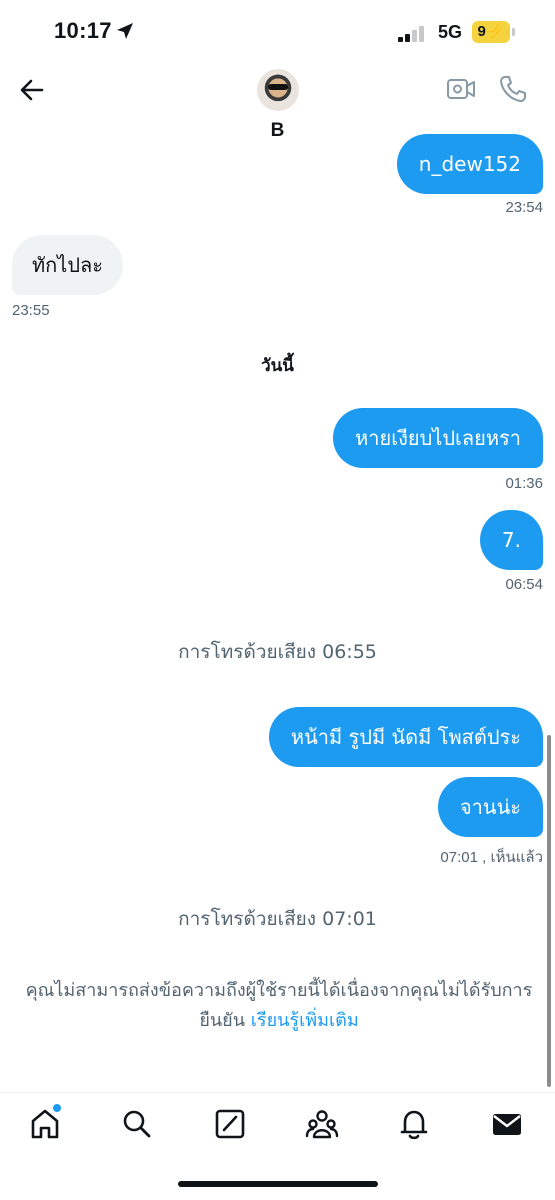 This screenshot has height=1200, width=555. What do you see at coordinates (507, 1124) in the screenshot?
I see `messages-envelope-icon` at bounding box center [507, 1124].